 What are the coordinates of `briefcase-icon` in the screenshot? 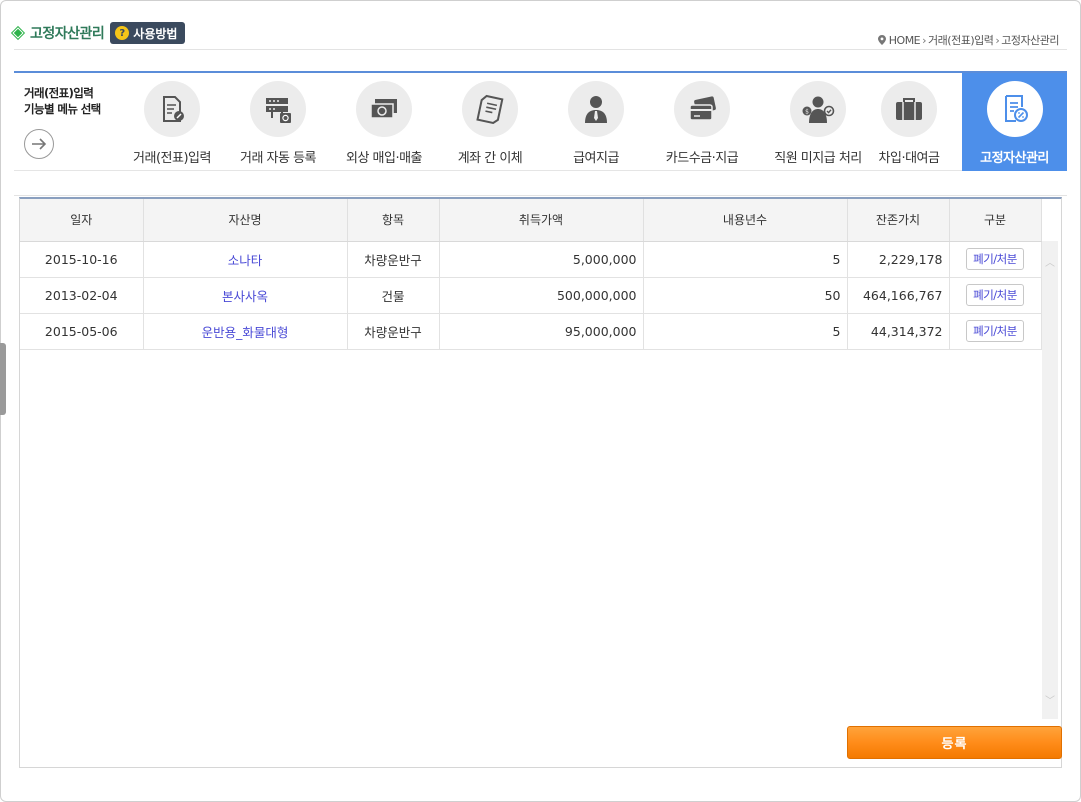 It's located at (909, 109).